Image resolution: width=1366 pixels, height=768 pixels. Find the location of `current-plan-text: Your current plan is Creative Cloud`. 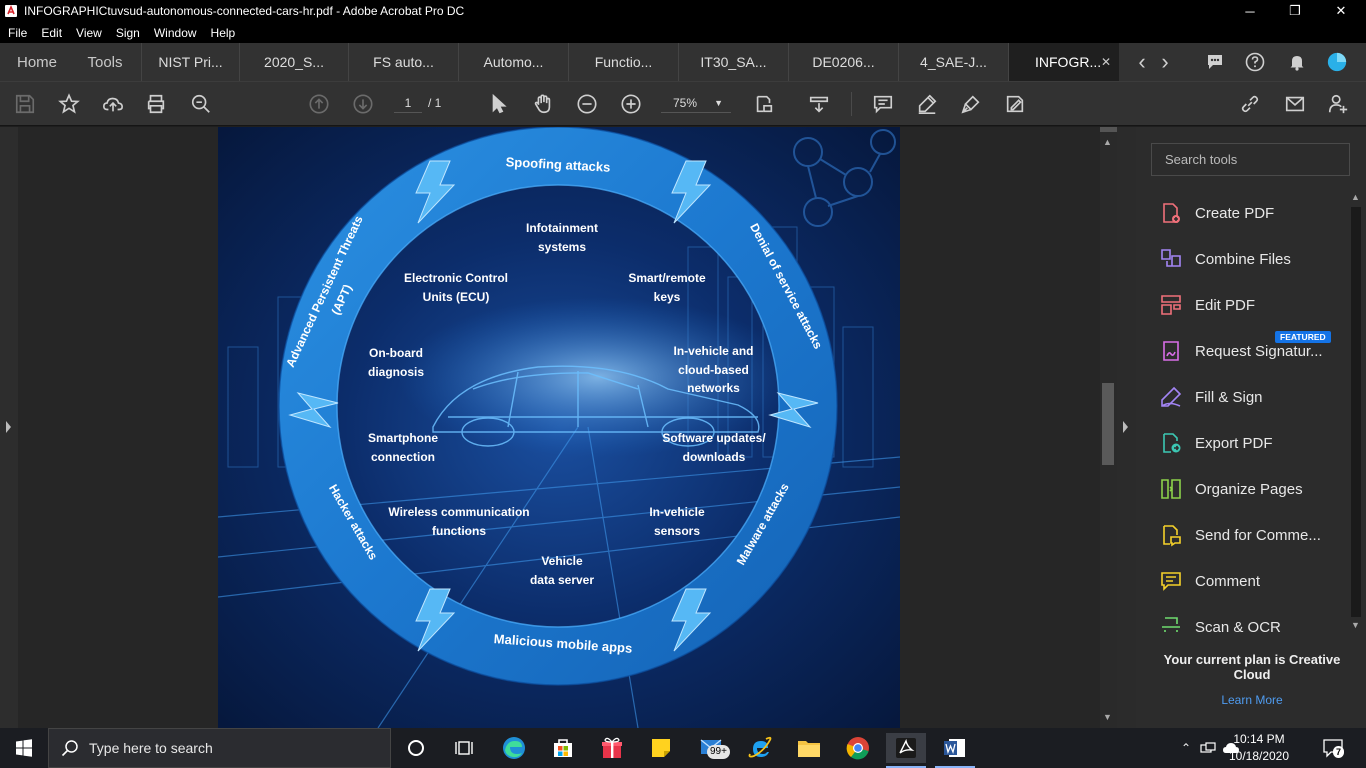

current-plan-text: Your current plan is Creative Cloud is located at coordinates (1252, 667).